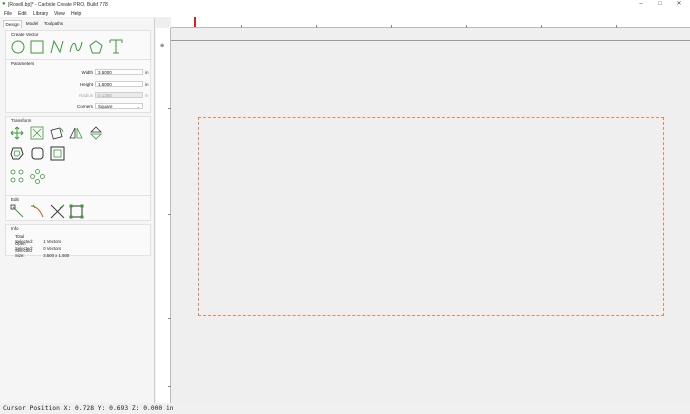 The image size is (690, 414). What do you see at coordinates (147, 95) in the screenshot?
I see `radius-unit: in` at bounding box center [147, 95].